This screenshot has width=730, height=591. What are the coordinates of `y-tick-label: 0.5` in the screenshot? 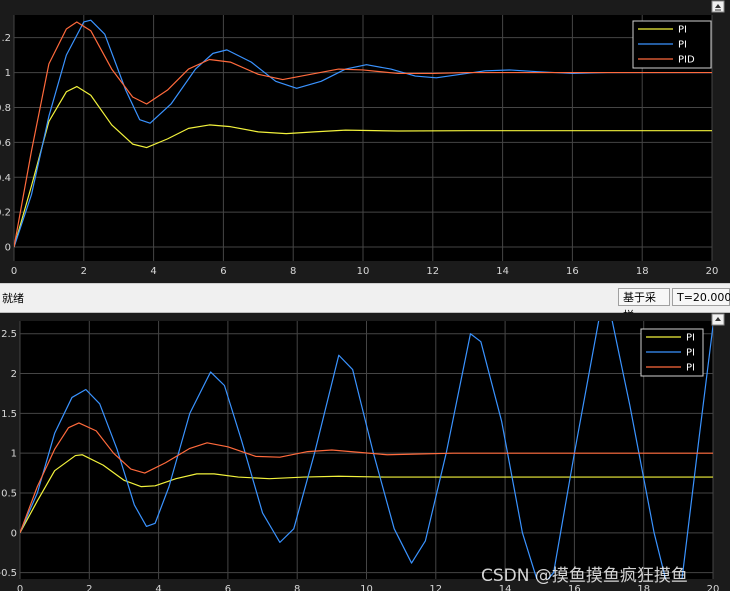 It's located at (9, 494).